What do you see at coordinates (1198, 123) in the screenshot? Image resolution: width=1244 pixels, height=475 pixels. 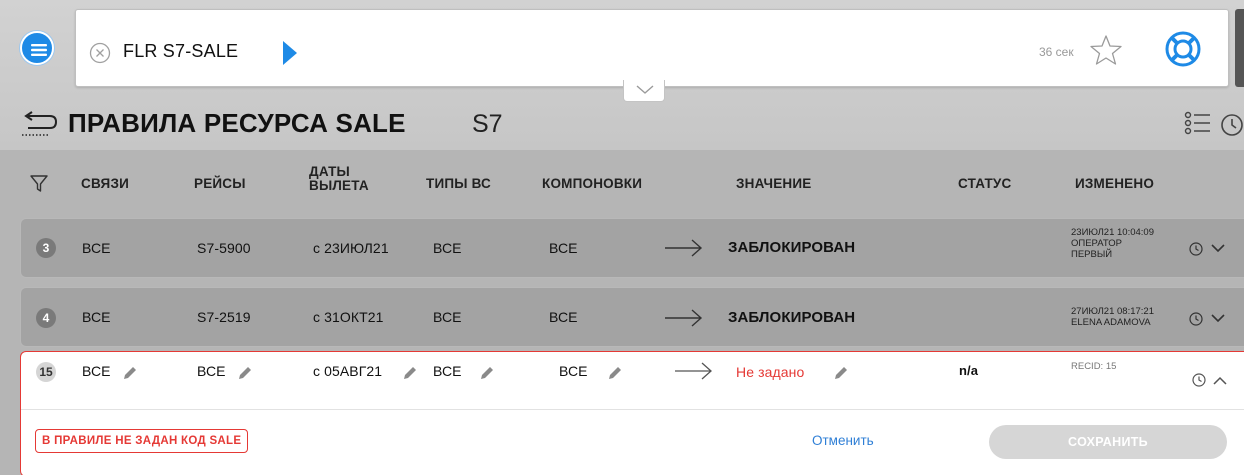 I see `list-settings-icon` at bounding box center [1198, 123].